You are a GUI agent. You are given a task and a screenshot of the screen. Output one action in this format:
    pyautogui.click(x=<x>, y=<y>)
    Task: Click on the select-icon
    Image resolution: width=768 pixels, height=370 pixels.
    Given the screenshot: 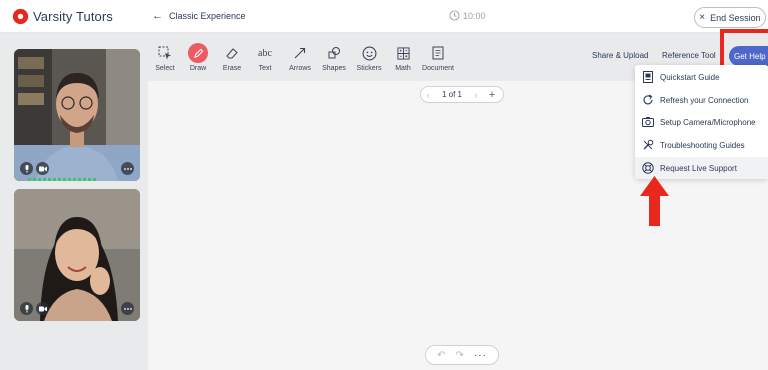 What is the action you would take?
    pyautogui.click(x=165, y=53)
    